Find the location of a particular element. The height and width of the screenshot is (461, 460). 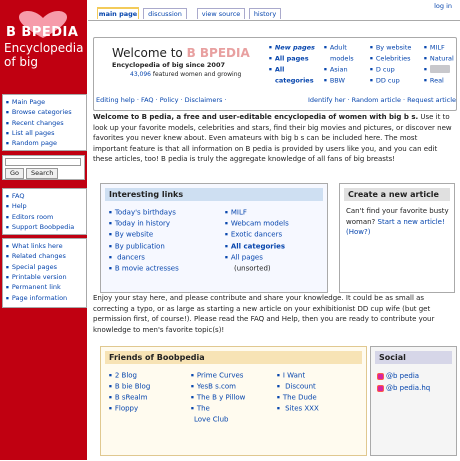

search-portlet: Go Search is located at coordinates (43, 167).